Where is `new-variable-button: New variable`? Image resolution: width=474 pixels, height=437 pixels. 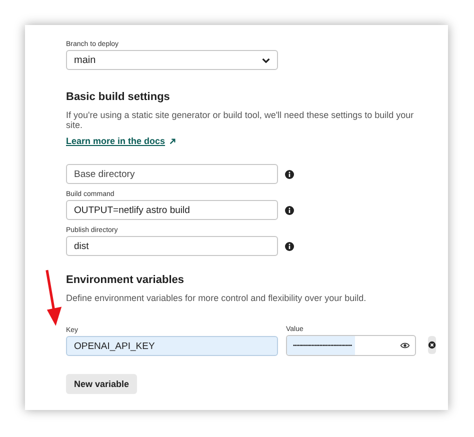 new-variable-button: New variable is located at coordinates (102, 384).